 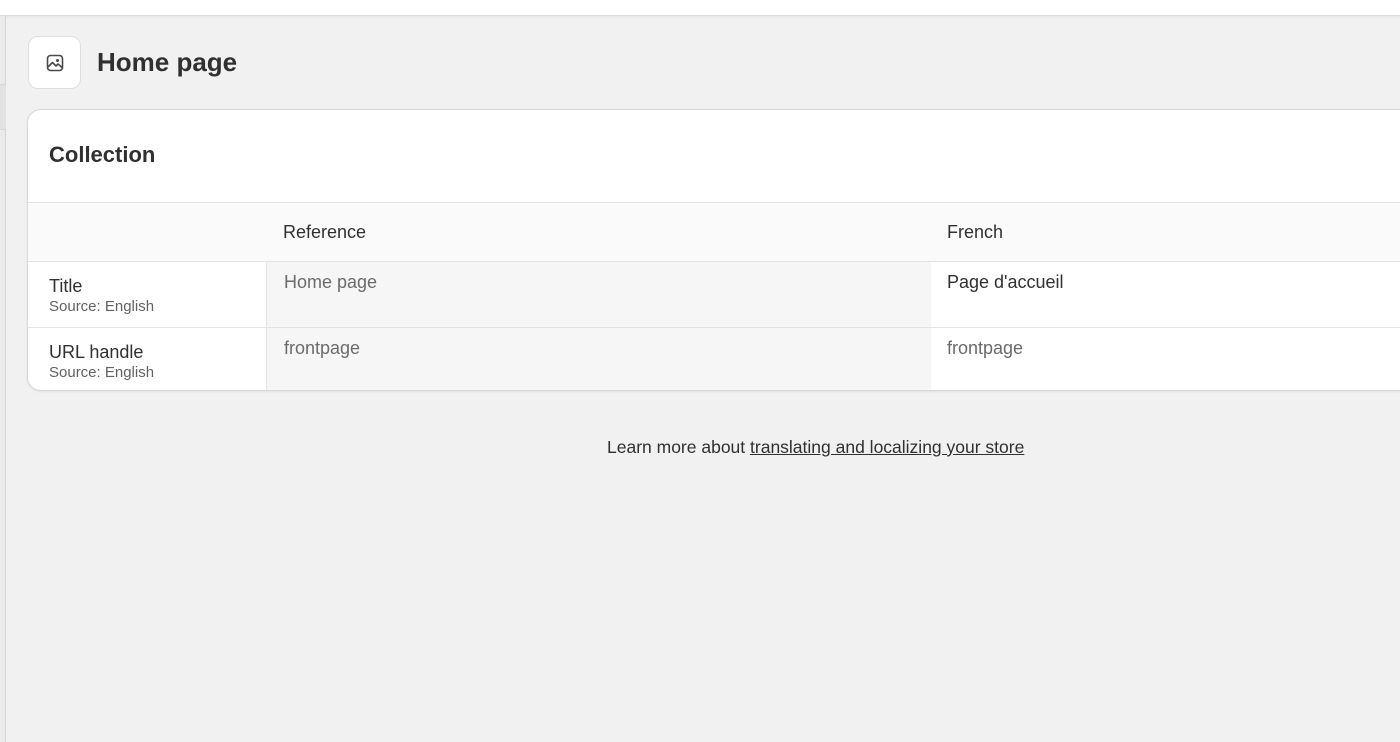 What do you see at coordinates (3, 379) in the screenshot?
I see `left-sidebar-edge` at bounding box center [3, 379].